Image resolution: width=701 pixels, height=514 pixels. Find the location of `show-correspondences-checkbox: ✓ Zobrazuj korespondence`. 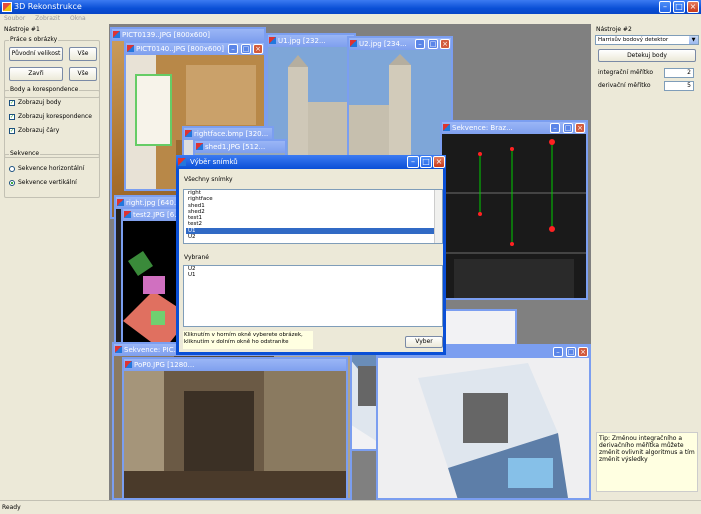

show-correspondences-checkbox: ✓ Zobrazuj korespondence is located at coordinates (50, 117).